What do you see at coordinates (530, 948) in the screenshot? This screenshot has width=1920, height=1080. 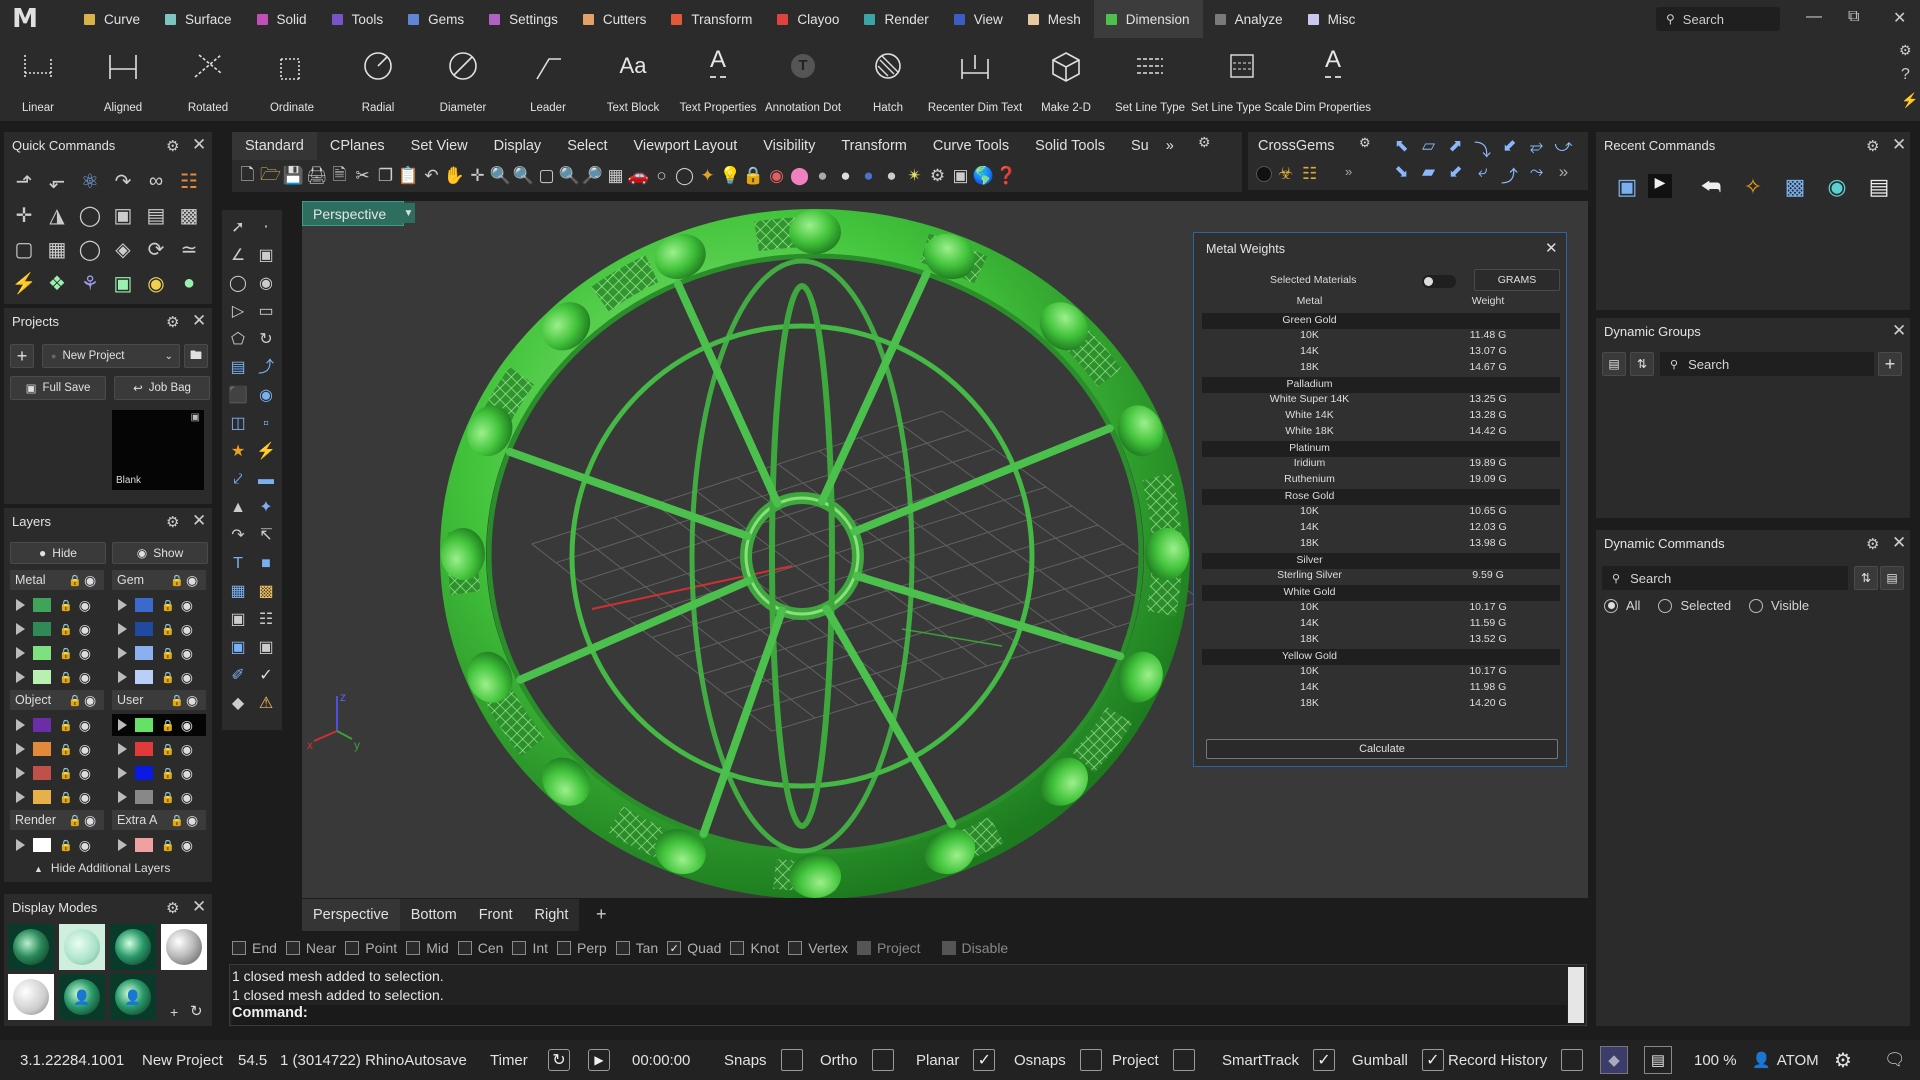 I see `snap-int: Int` at bounding box center [530, 948].